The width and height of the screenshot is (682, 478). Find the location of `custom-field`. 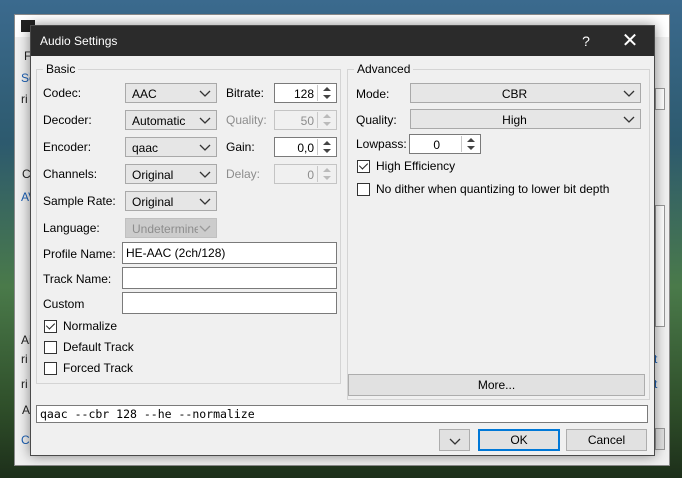

custom-field is located at coordinates (229, 303).